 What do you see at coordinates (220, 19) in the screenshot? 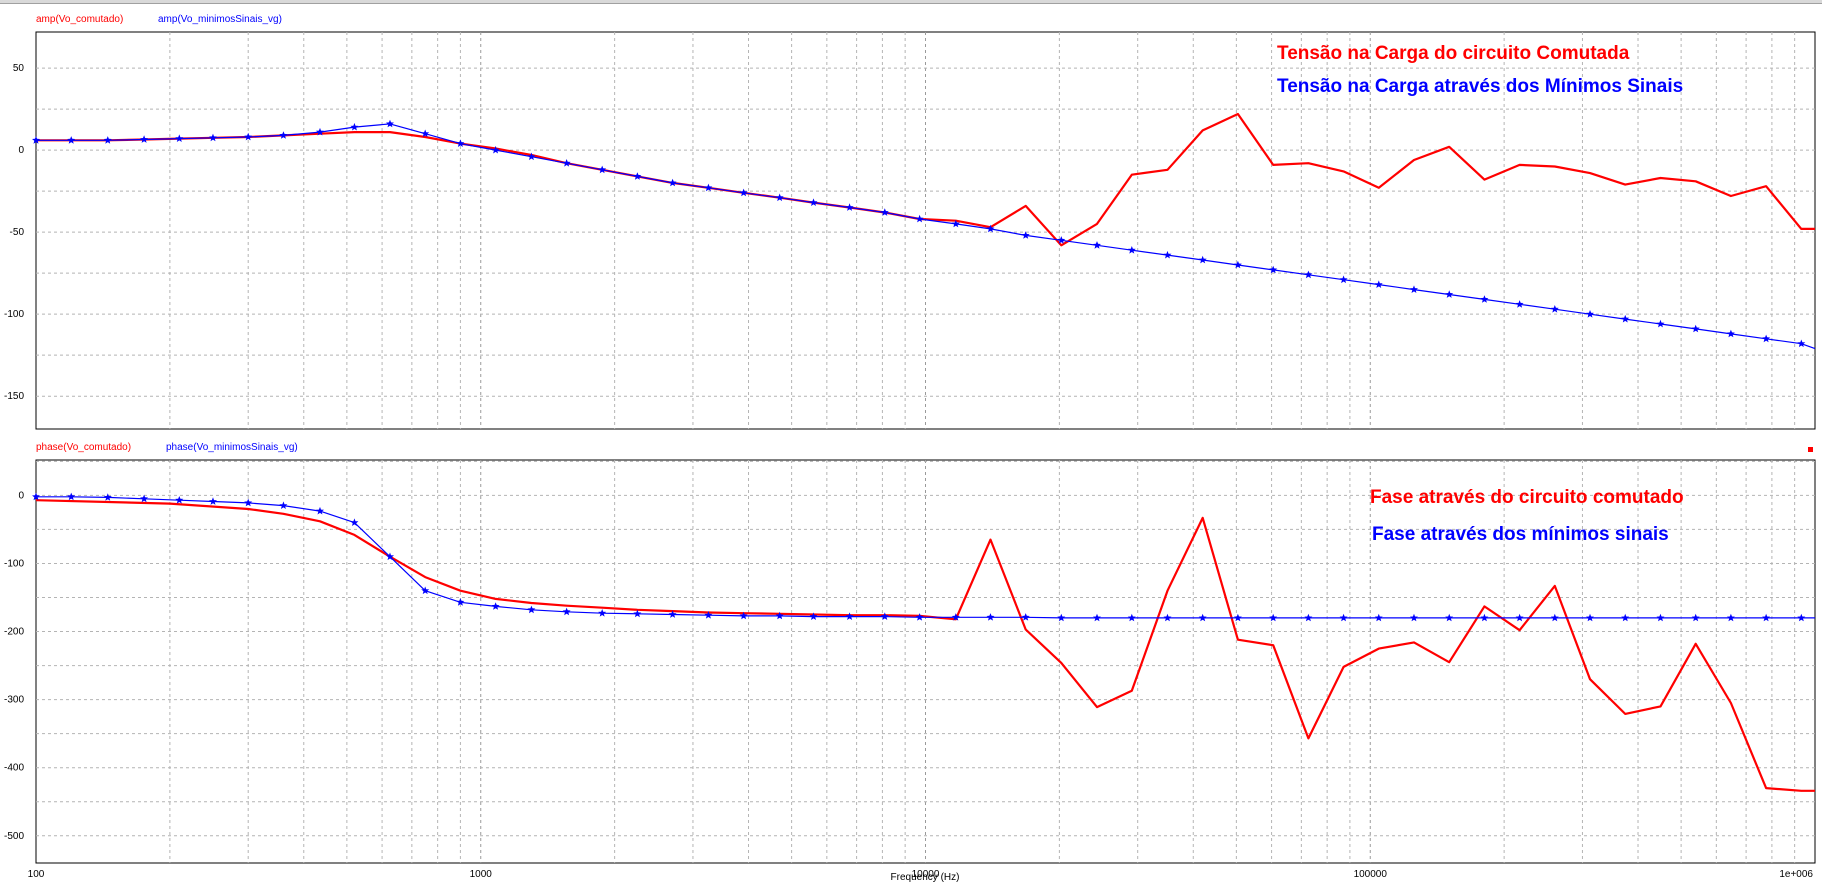
I see `legend-amp-minimos: amp(Vo_minimosSinais_vg)` at bounding box center [220, 19].